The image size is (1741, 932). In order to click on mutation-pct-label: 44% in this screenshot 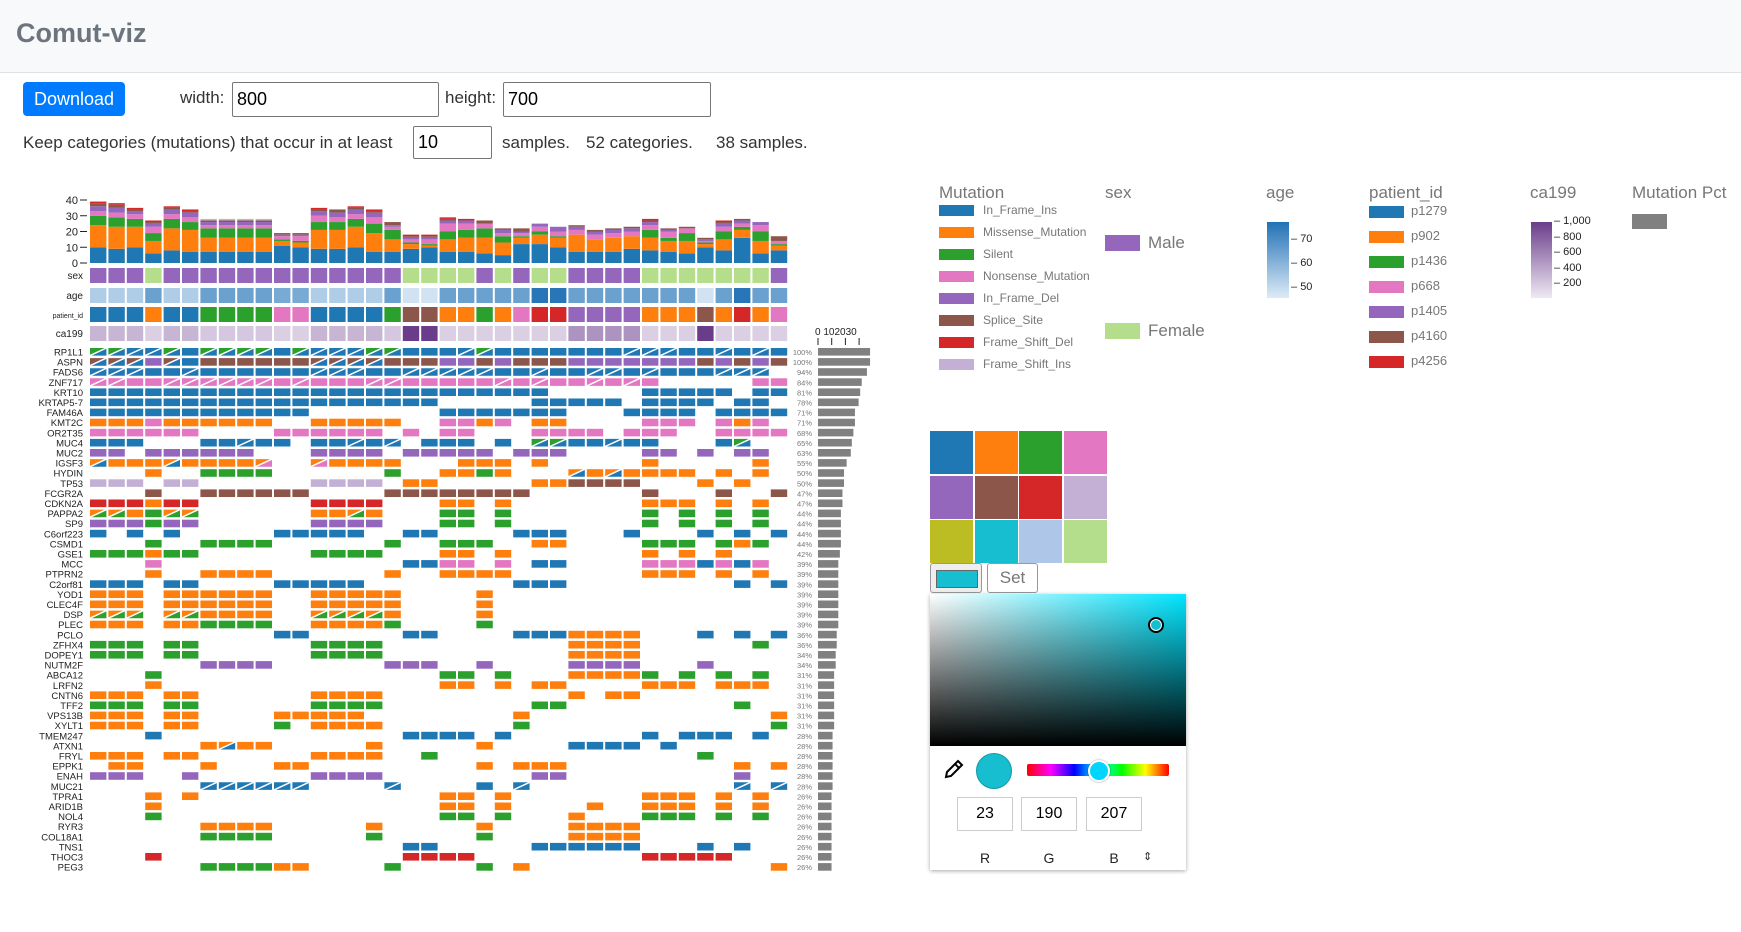, I will do `click(804, 544)`.